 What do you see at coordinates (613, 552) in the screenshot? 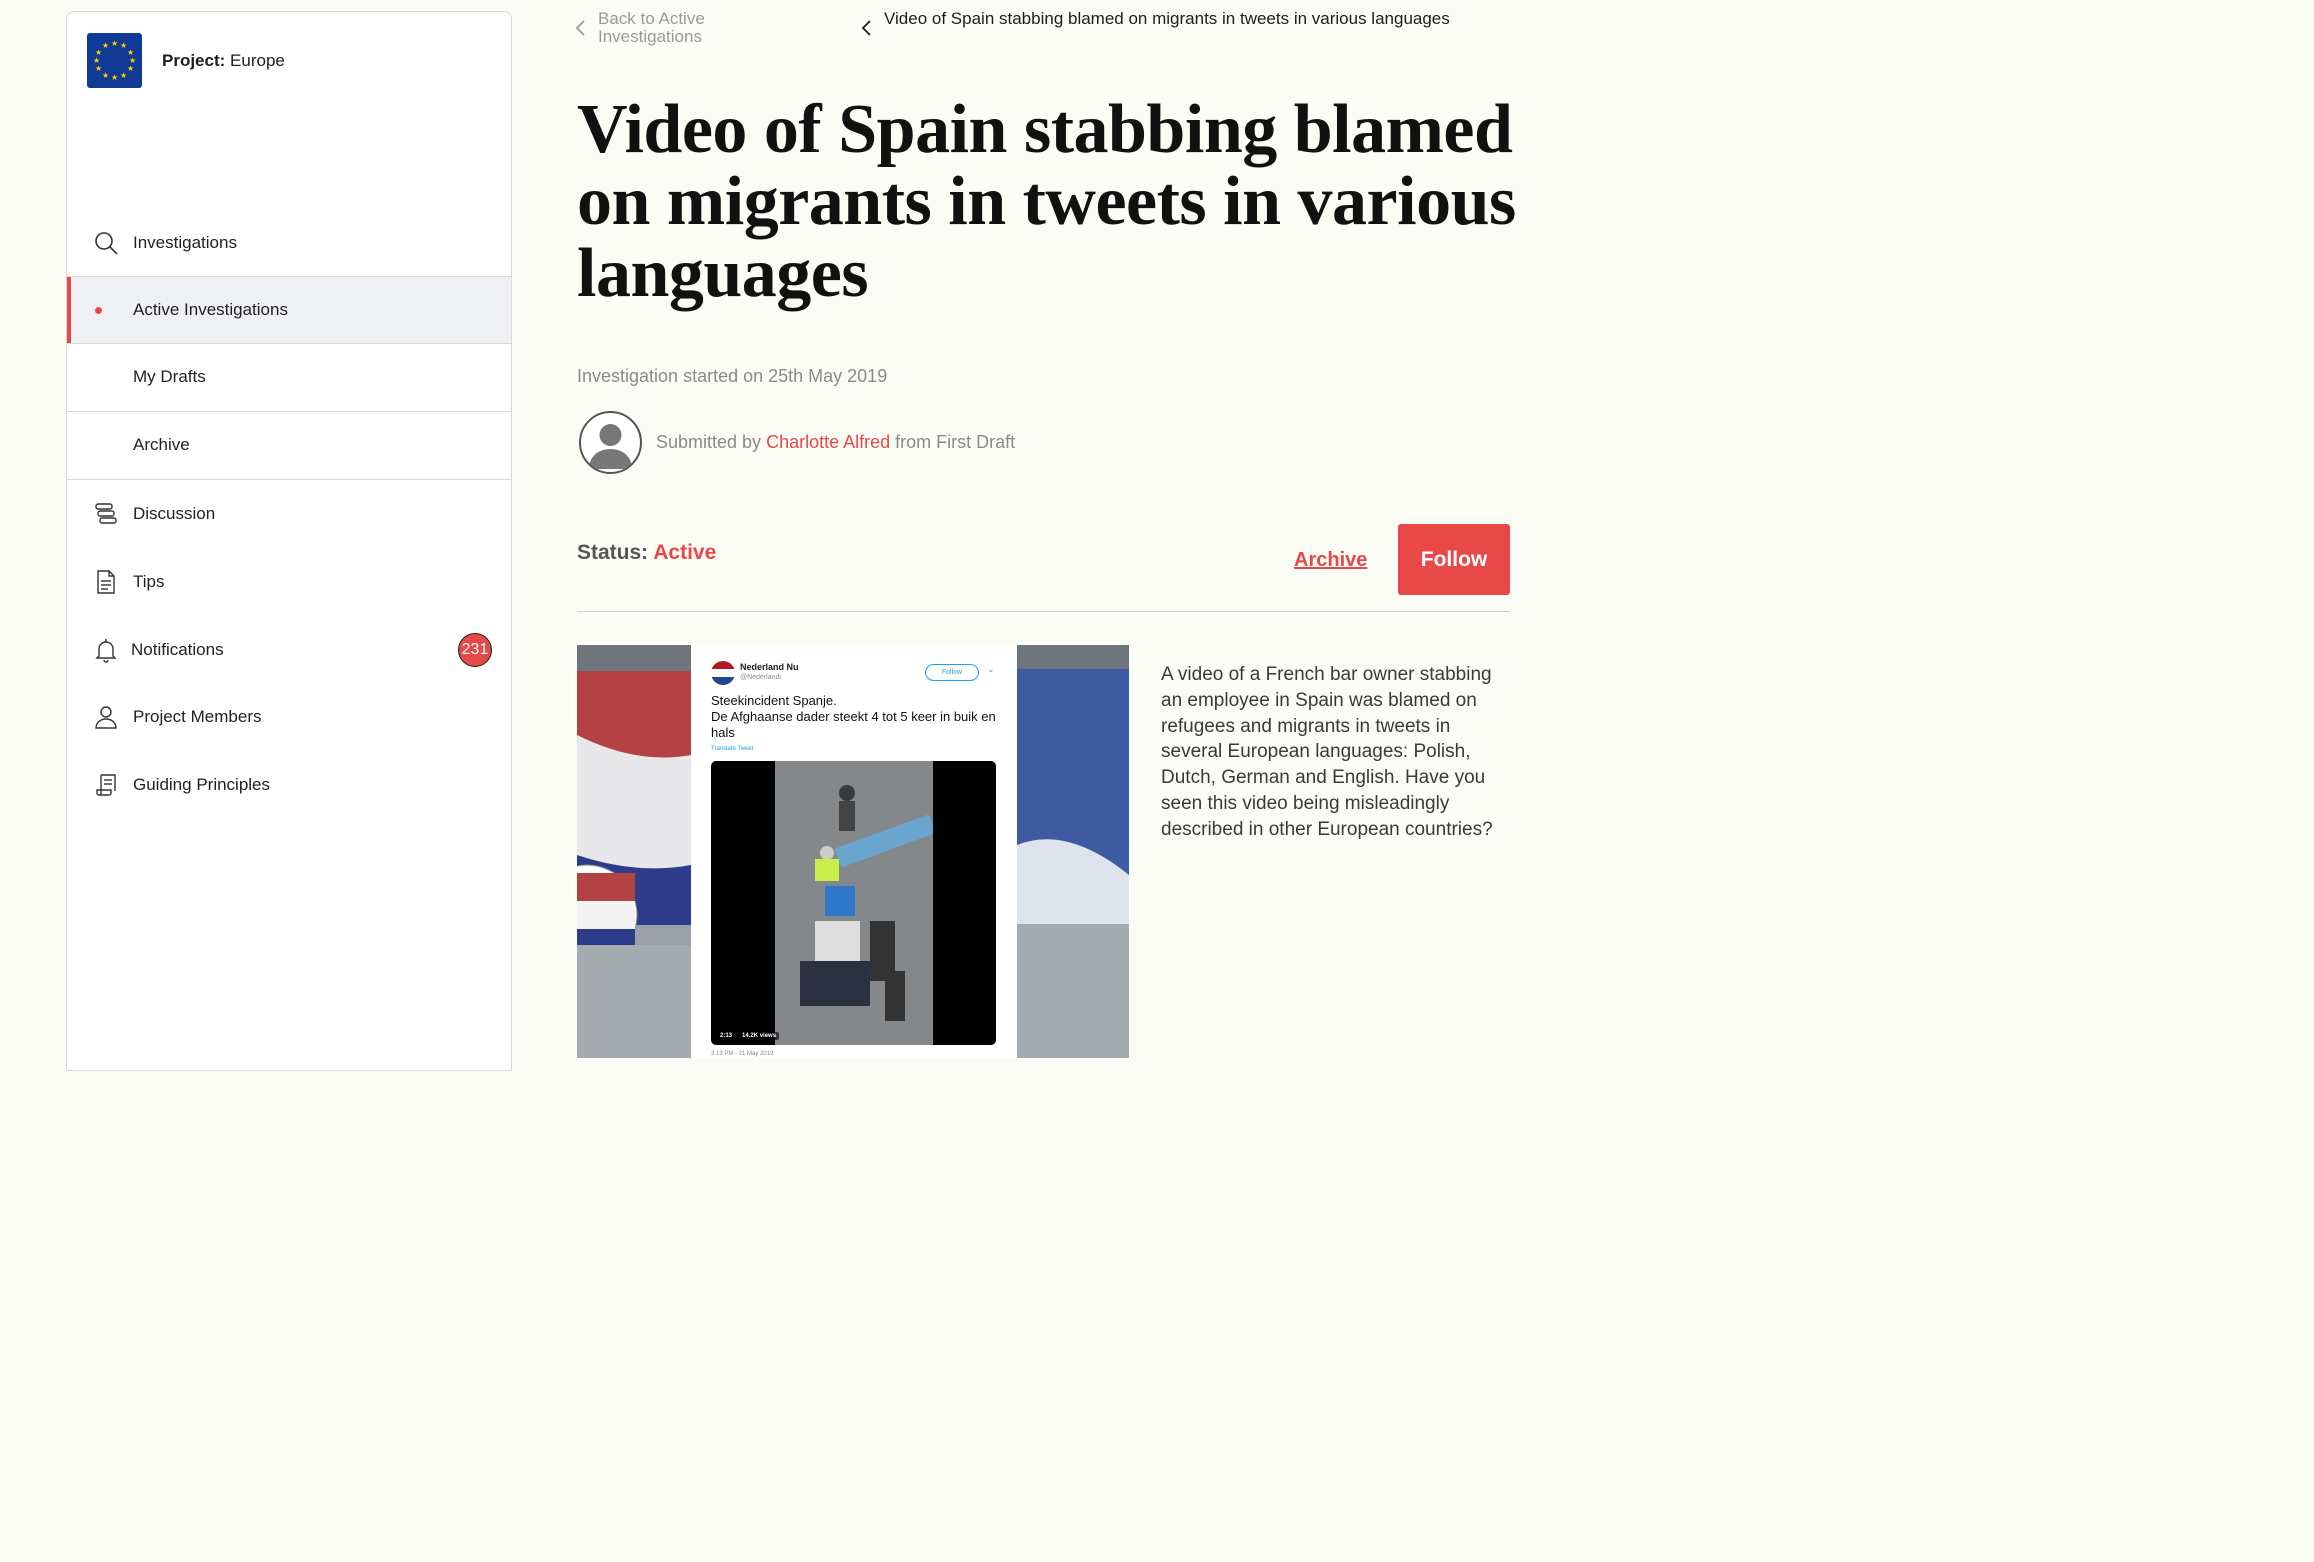
I see `status-label: Status:` at bounding box center [613, 552].